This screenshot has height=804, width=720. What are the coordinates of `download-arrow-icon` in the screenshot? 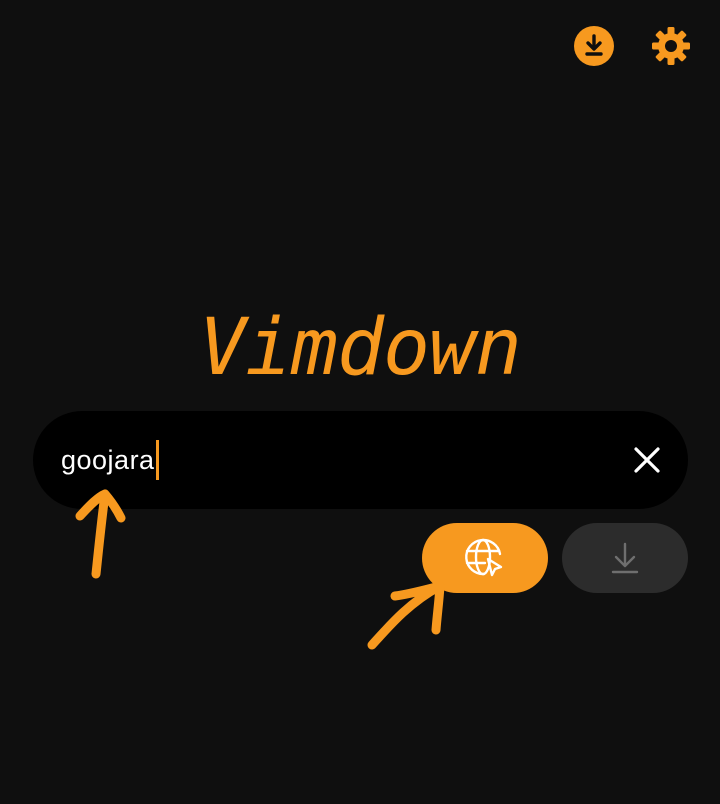 It's located at (625, 558).